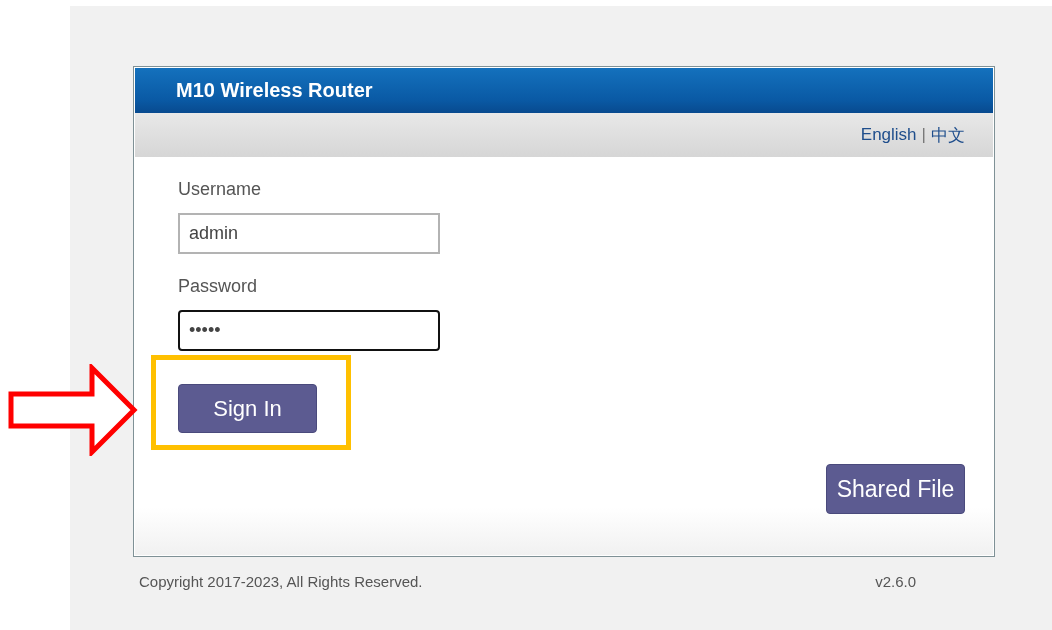 The width and height of the screenshot is (1052, 630). I want to click on copyright-text: Copyright 2017-2023, All Rights Reserved., so click(281, 581).